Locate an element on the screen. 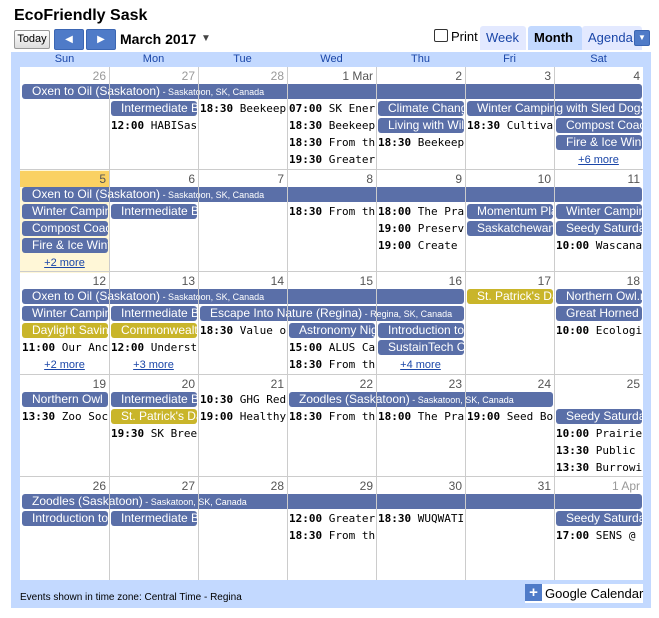  today-button: Today is located at coordinates (32, 39).